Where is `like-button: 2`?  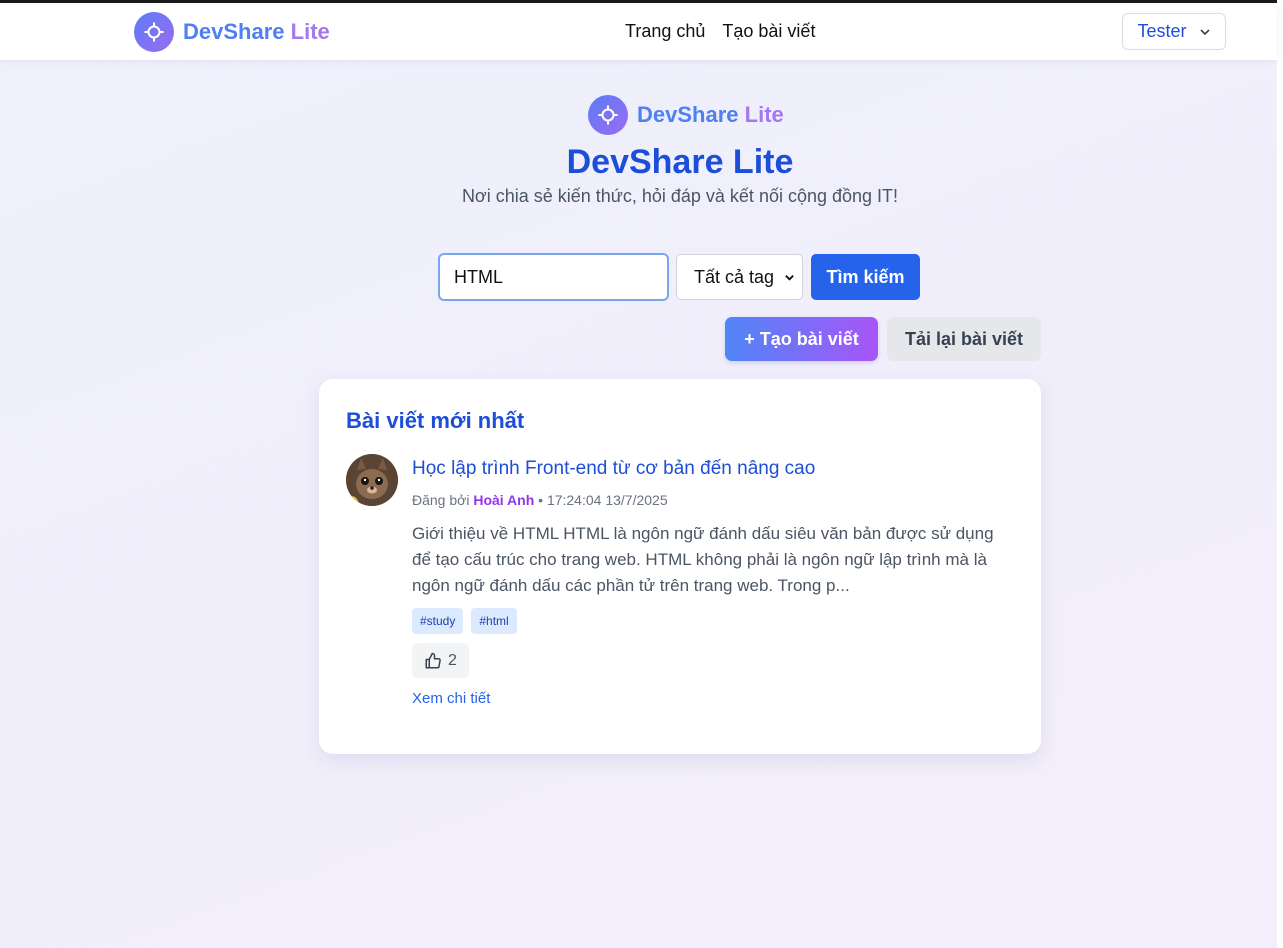 like-button: 2 is located at coordinates (440, 660).